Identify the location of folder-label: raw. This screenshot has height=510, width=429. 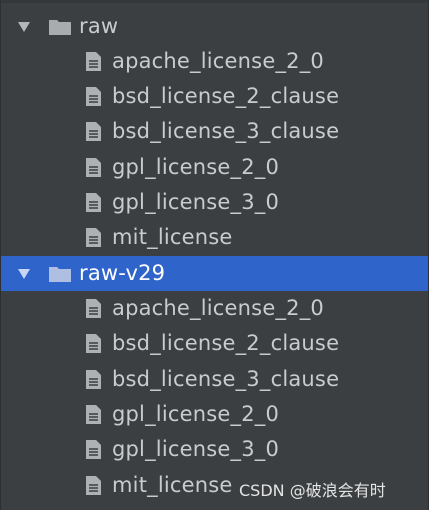
(99, 26).